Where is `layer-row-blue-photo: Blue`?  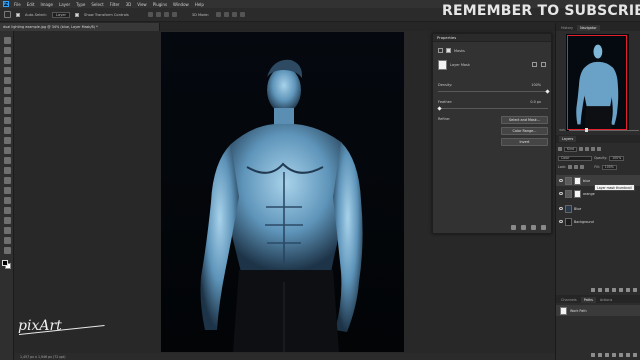
layer-row-blue-photo: Blue is located at coordinates (598, 208).